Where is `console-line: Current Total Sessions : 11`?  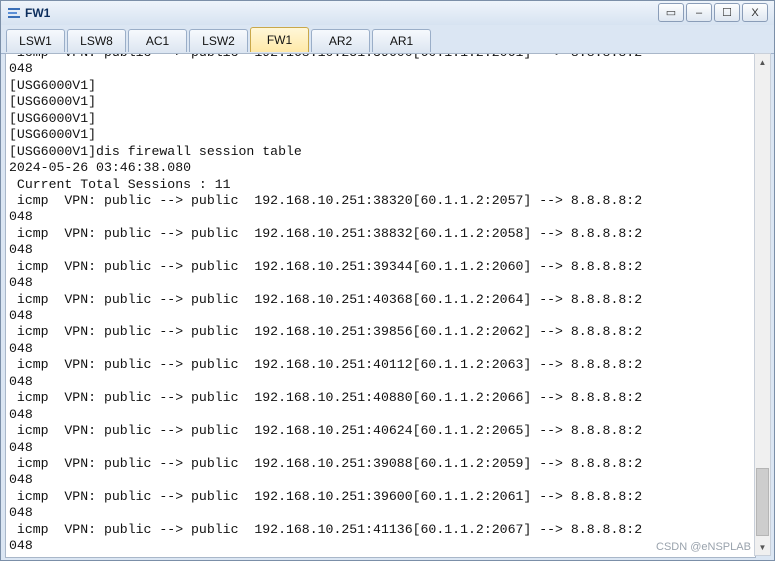 console-line: Current Total Sessions : 11 is located at coordinates (120, 184).